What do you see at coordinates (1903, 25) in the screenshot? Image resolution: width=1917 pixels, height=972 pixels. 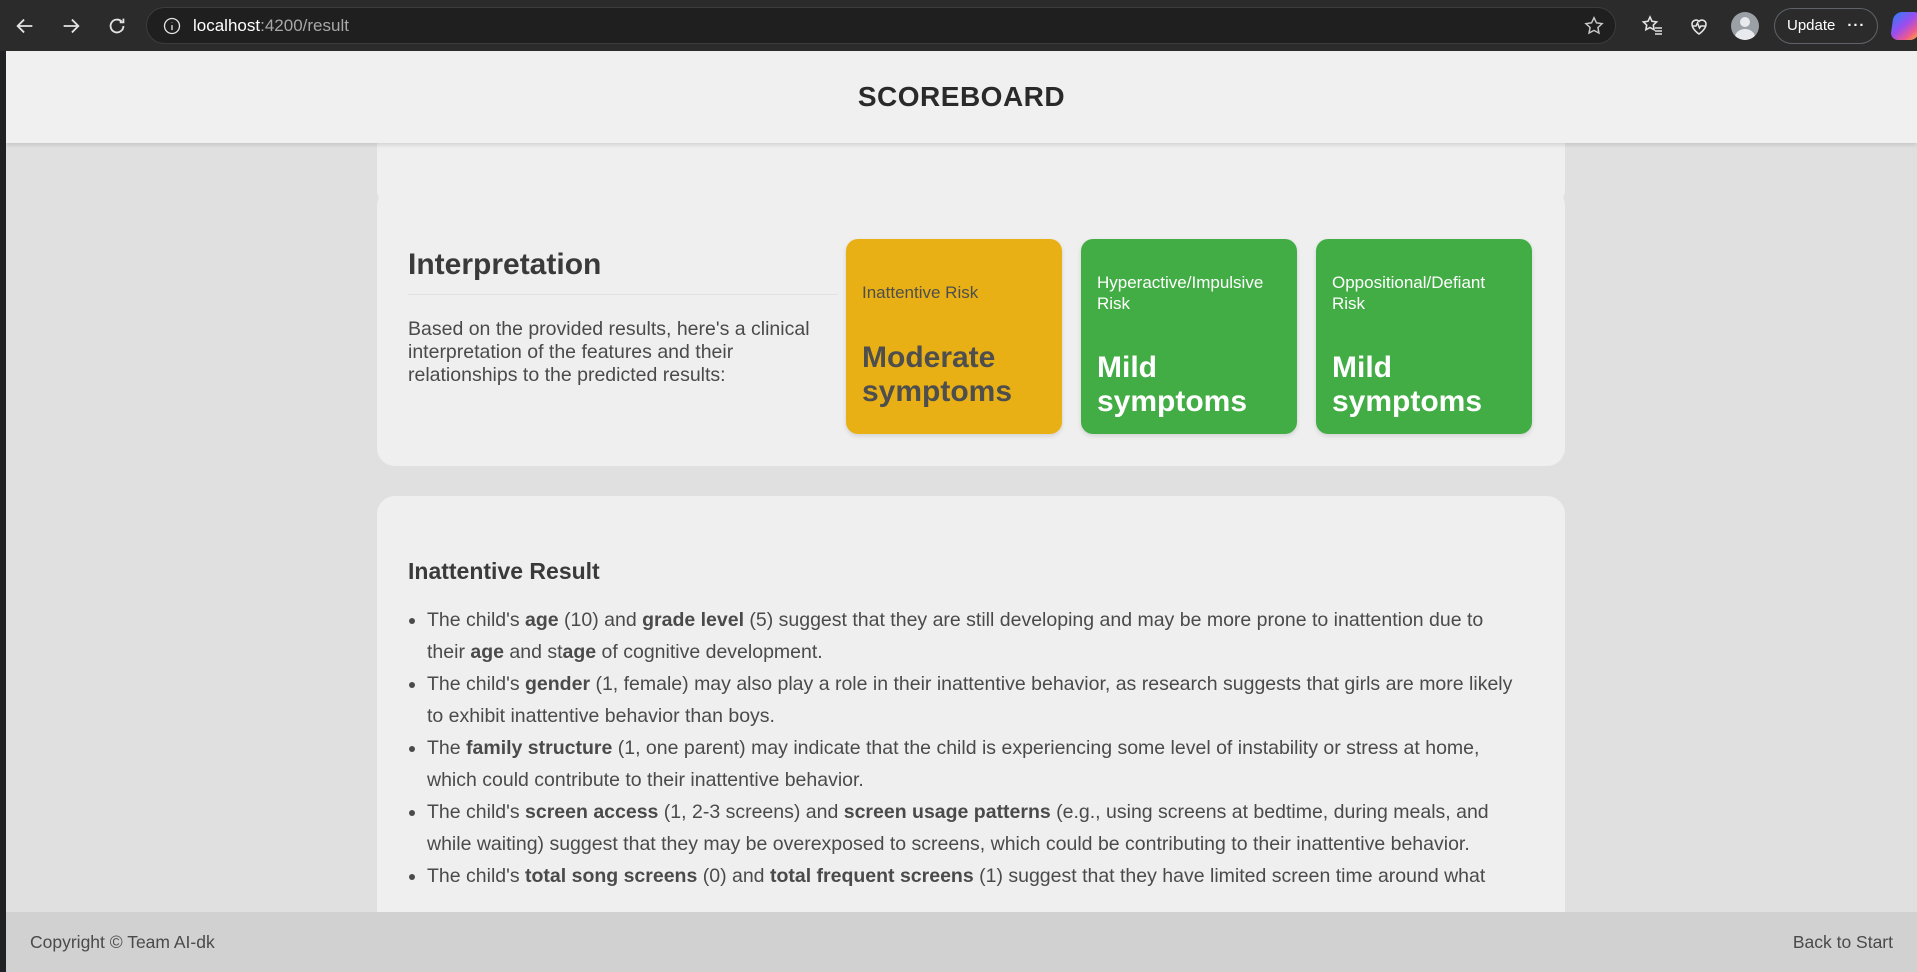 I see `copilot-icon` at bounding box center [1903, 25].